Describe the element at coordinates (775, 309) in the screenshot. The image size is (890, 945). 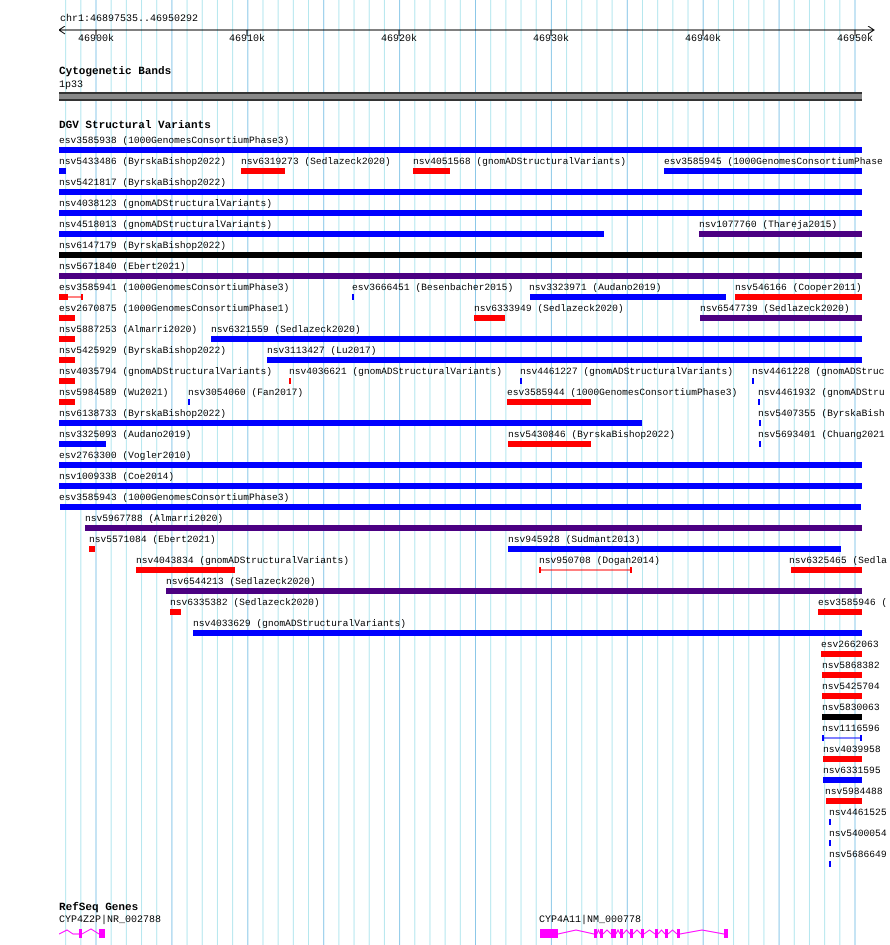
I see `variant-label: nsv6547739 (Sedlazeck2020)` at that location.